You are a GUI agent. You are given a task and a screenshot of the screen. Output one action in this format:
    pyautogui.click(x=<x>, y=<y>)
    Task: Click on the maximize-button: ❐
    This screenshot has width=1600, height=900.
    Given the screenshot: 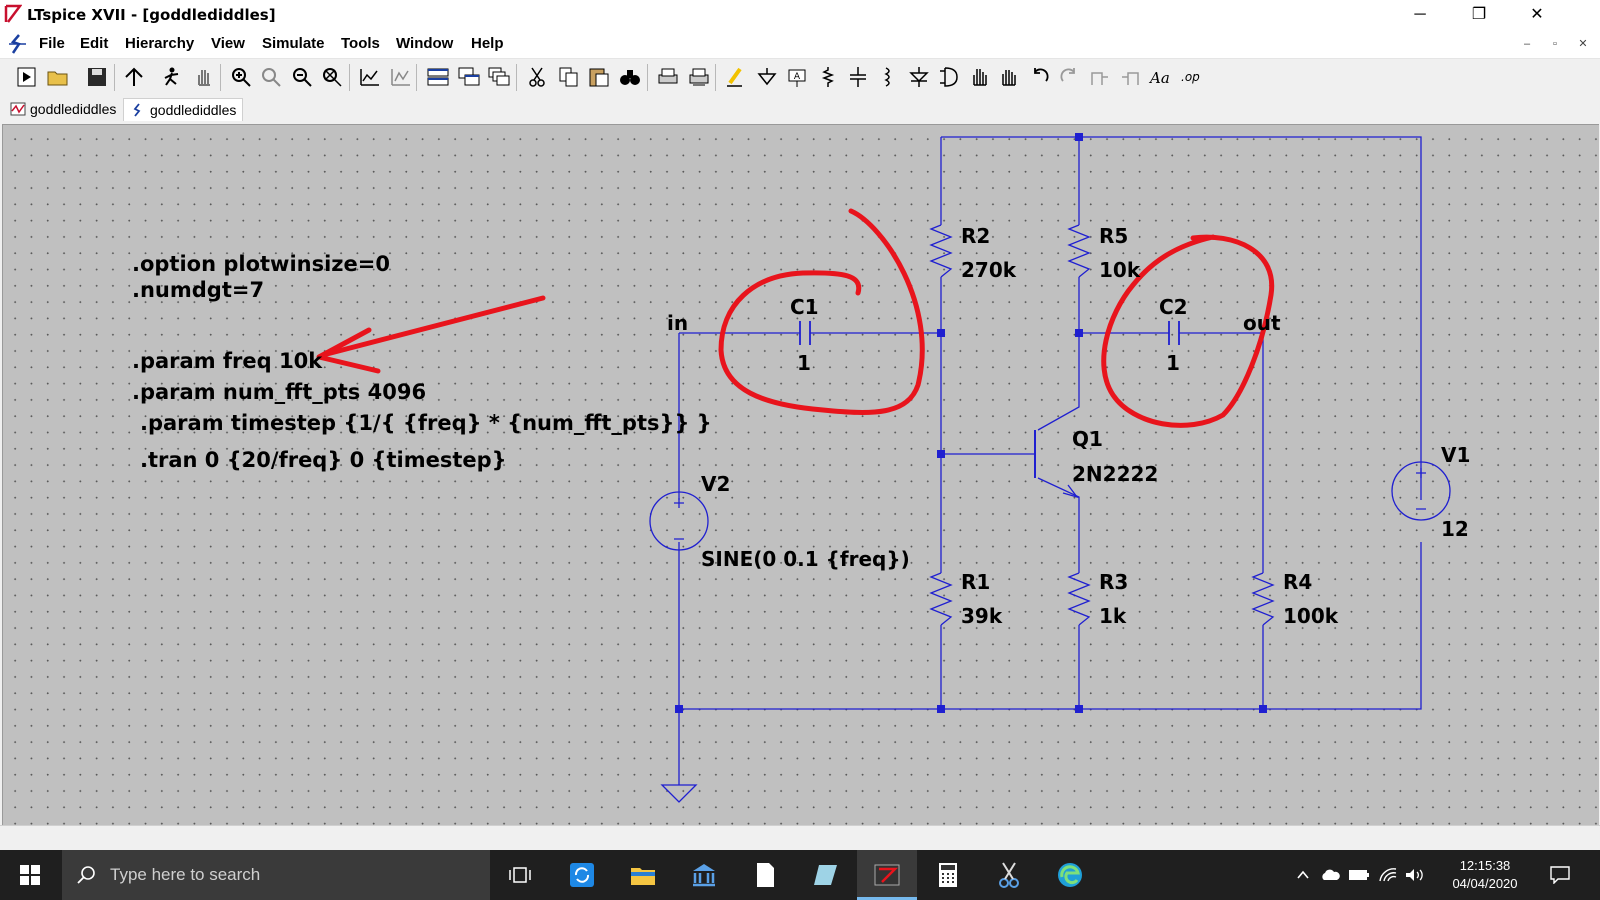 What is the action you would take?
    pyautogui.click(x=1479, y=15)
    